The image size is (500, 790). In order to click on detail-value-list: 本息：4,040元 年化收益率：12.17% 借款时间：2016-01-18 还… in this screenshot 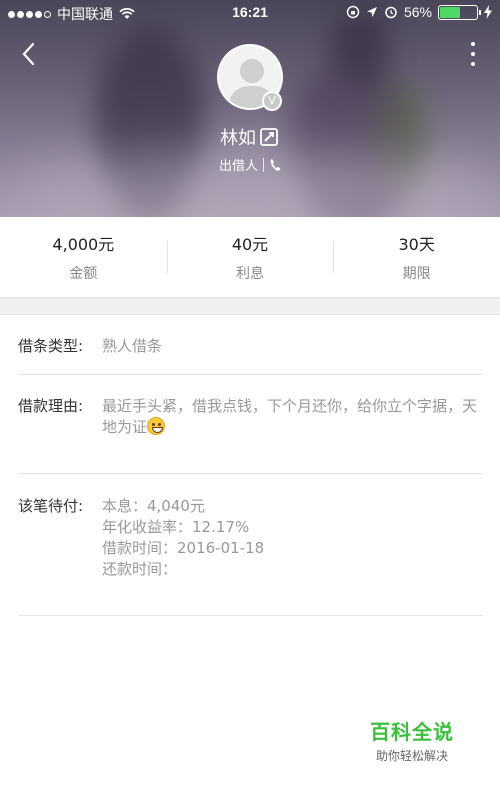, I will do `click(292, 538)`.